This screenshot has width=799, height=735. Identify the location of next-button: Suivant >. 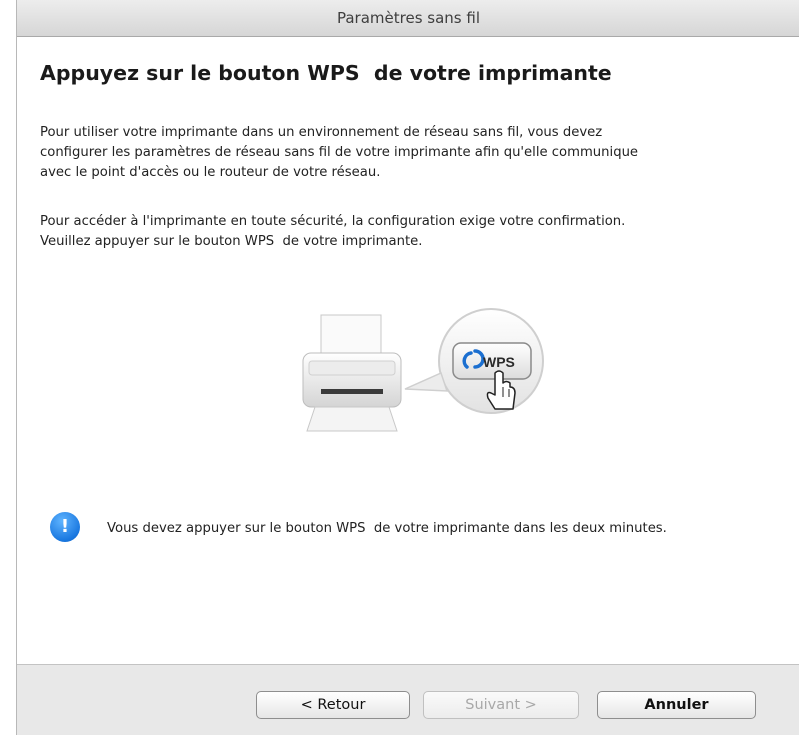
(501, 705).